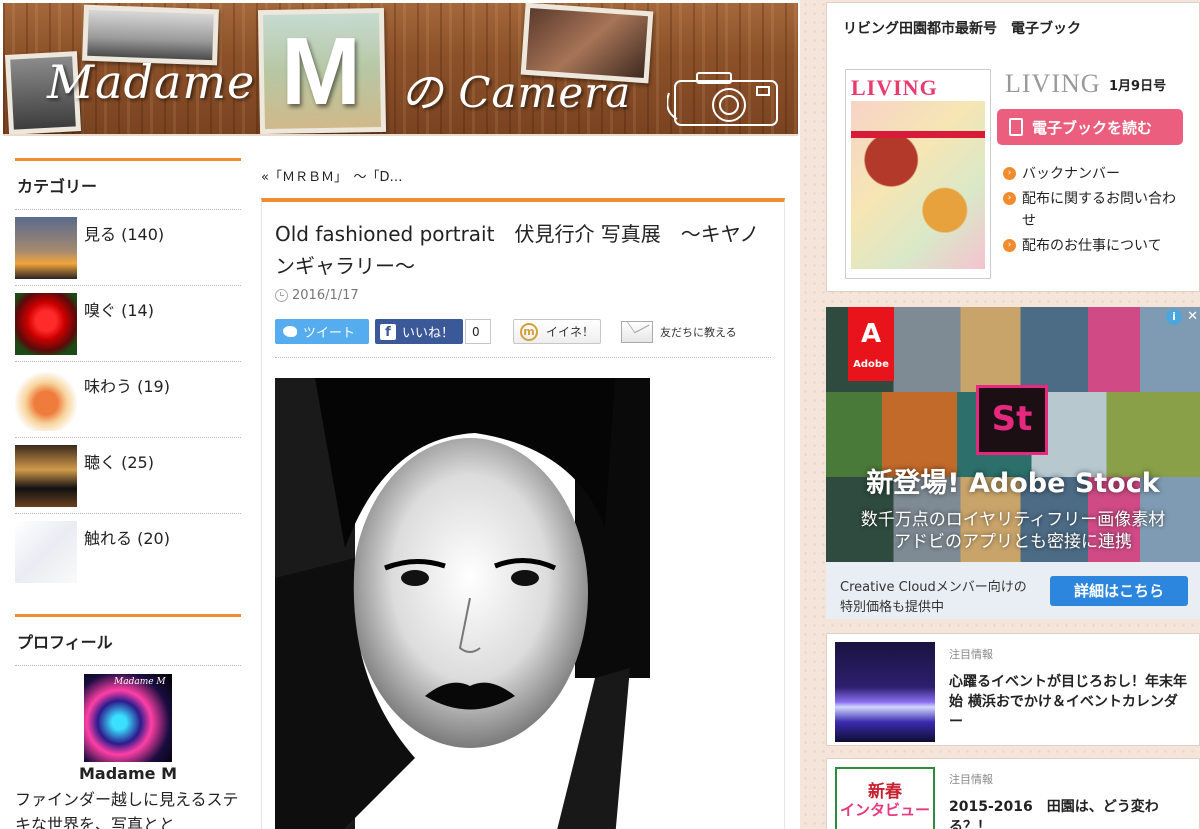 This screenshot has width=1200, height=829. I want to click on adobe-logo: Adobe, so click(871, 344).